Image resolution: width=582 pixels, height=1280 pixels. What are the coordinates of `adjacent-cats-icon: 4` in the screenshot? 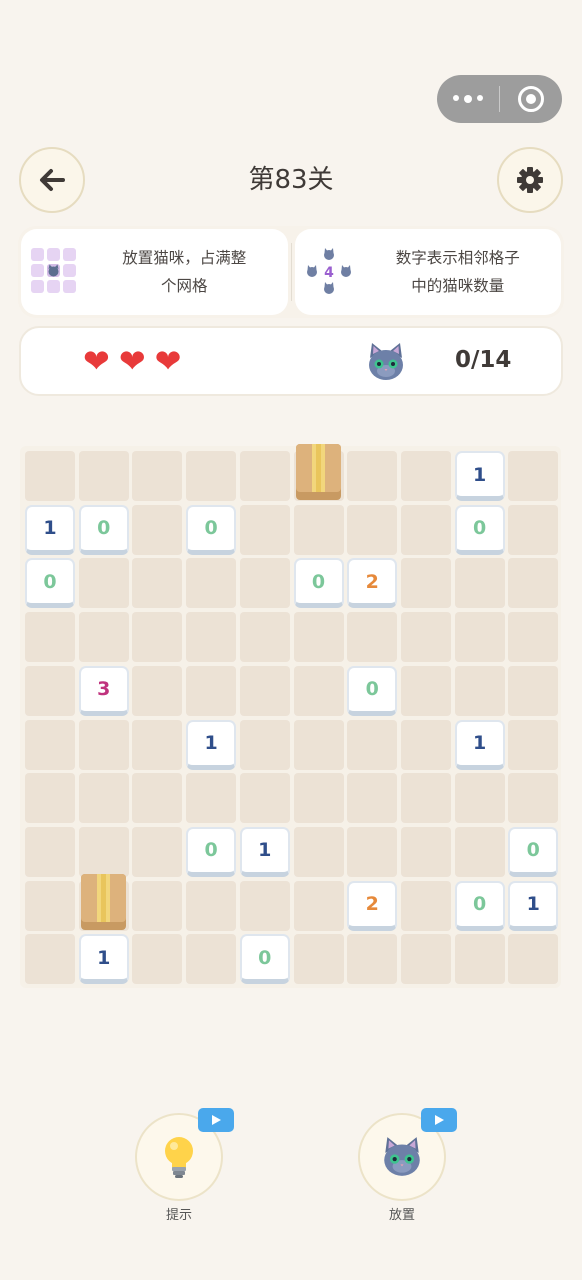 It's located at (329, 272).